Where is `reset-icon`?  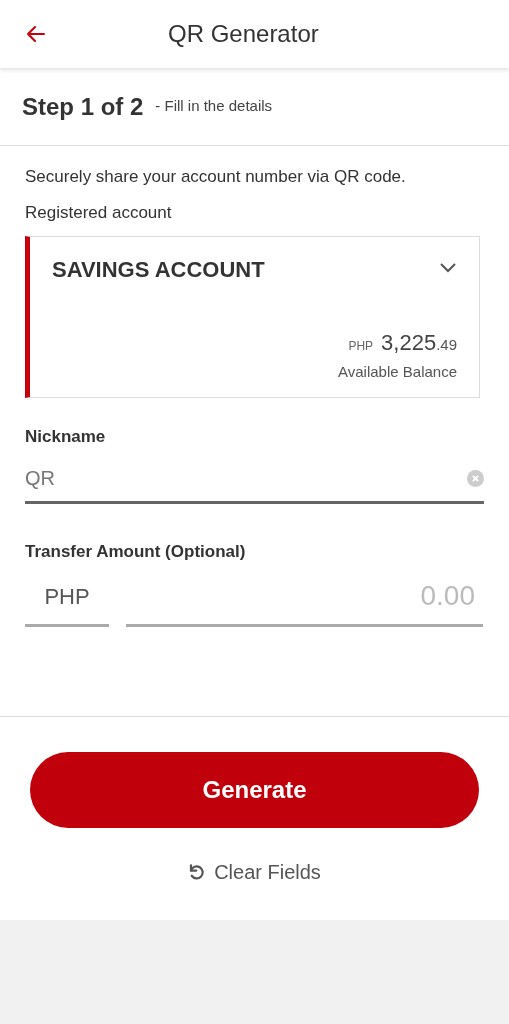
reset-icon is located at coordinates (197, 872).